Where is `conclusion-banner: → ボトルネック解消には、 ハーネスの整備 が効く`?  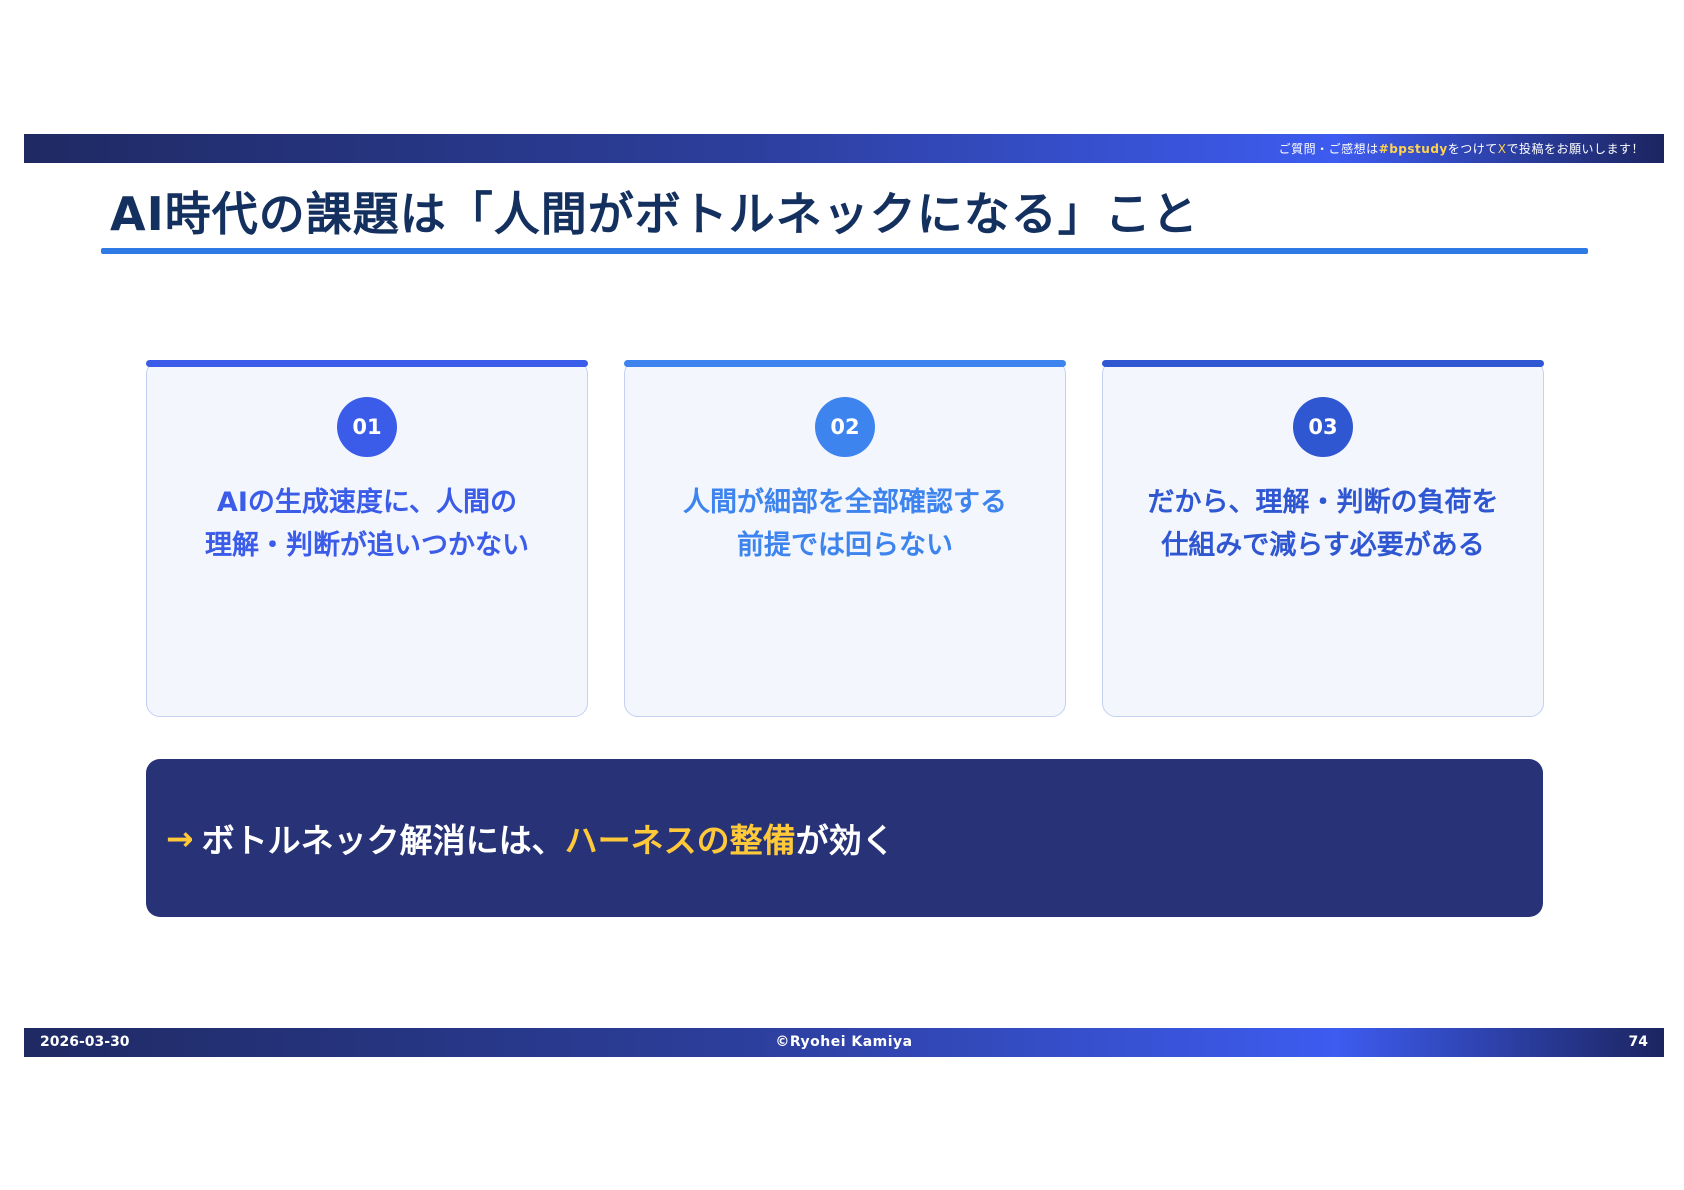 conclusion-banner: → ボトルネック解消には、 ハーネスの整備 が効く is located at coordinates (844, 838).